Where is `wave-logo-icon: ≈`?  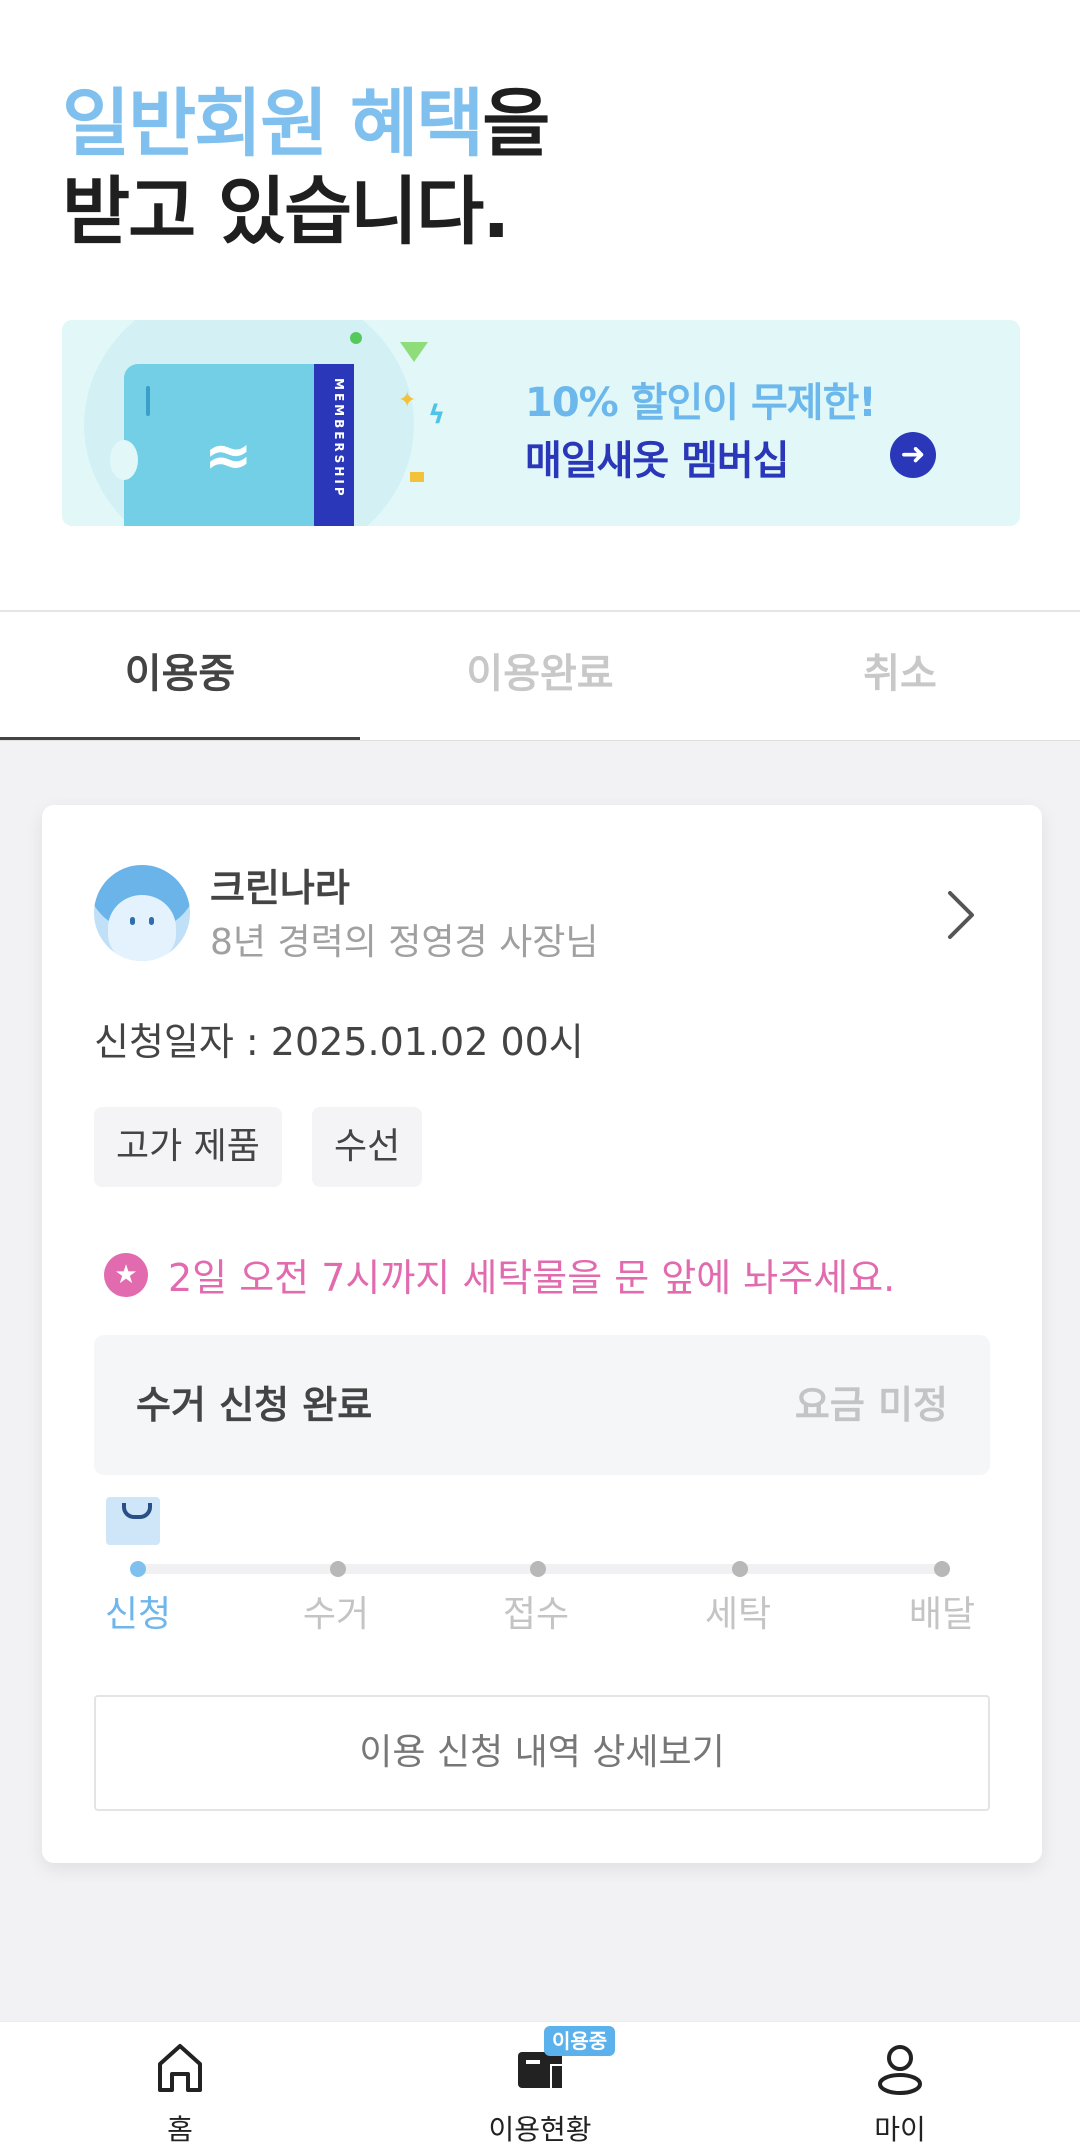
wave-logo-icon: ≈ is located at coordinates (228, 455).